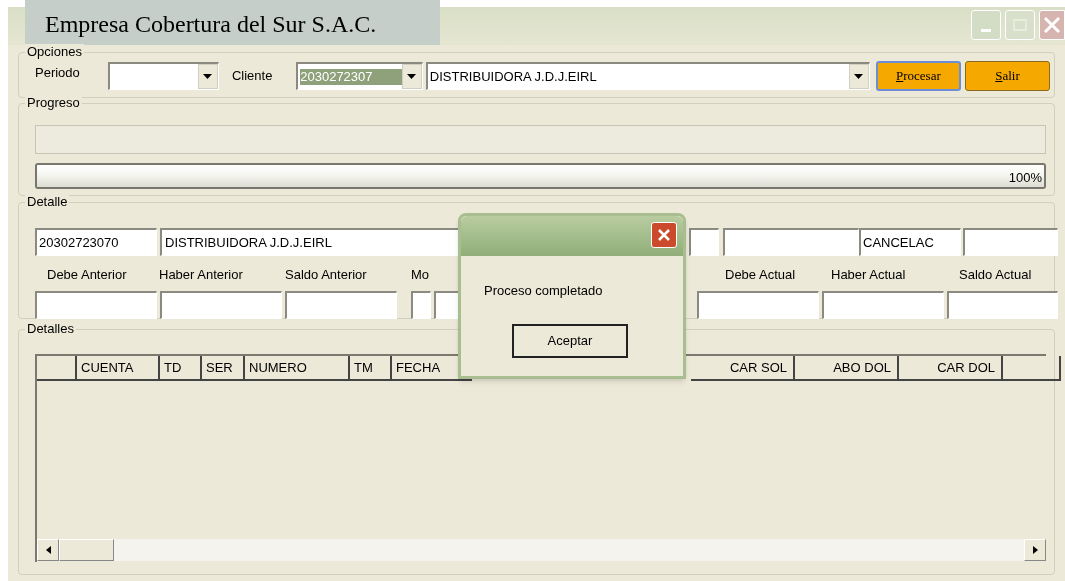 The width and height of the screenshot is (1065, 581). I want to click on column-header: CUENTA, so click(118, 368).